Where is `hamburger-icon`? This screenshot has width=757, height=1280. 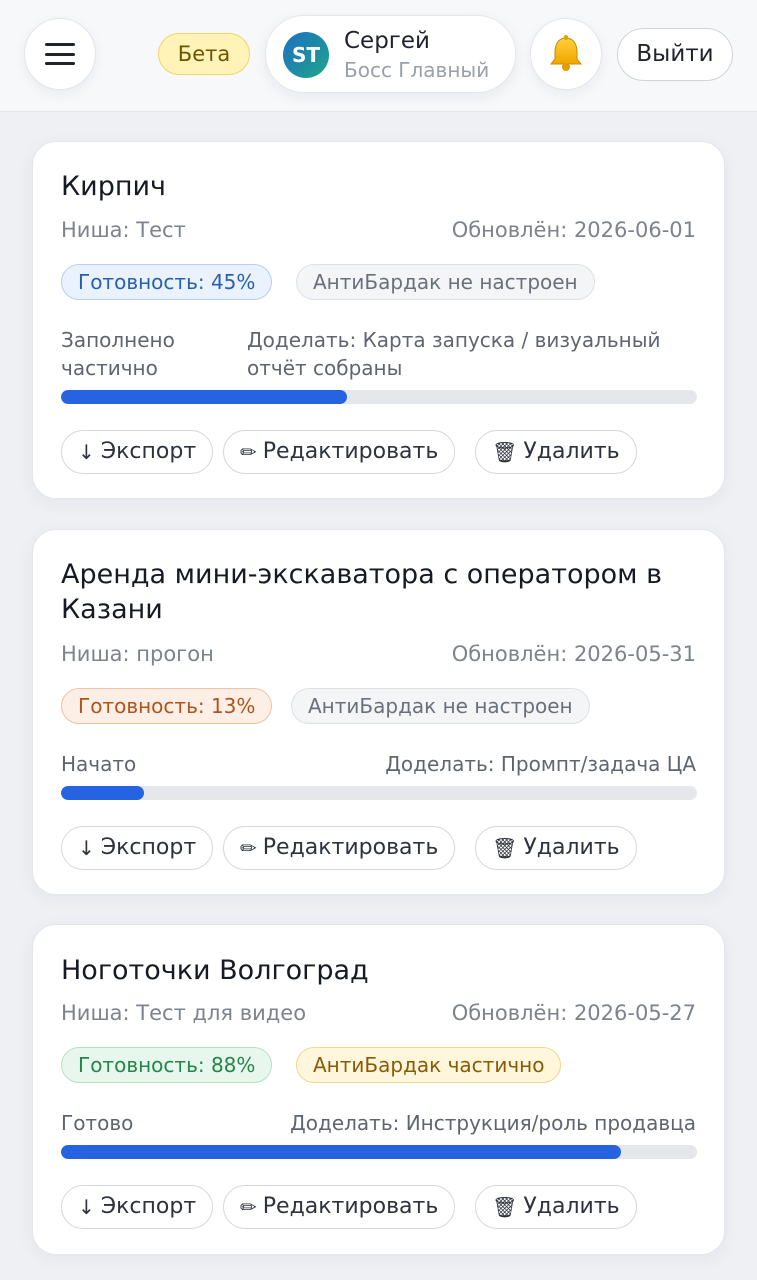 hamburger-icon is located at coordinates (60, 54).